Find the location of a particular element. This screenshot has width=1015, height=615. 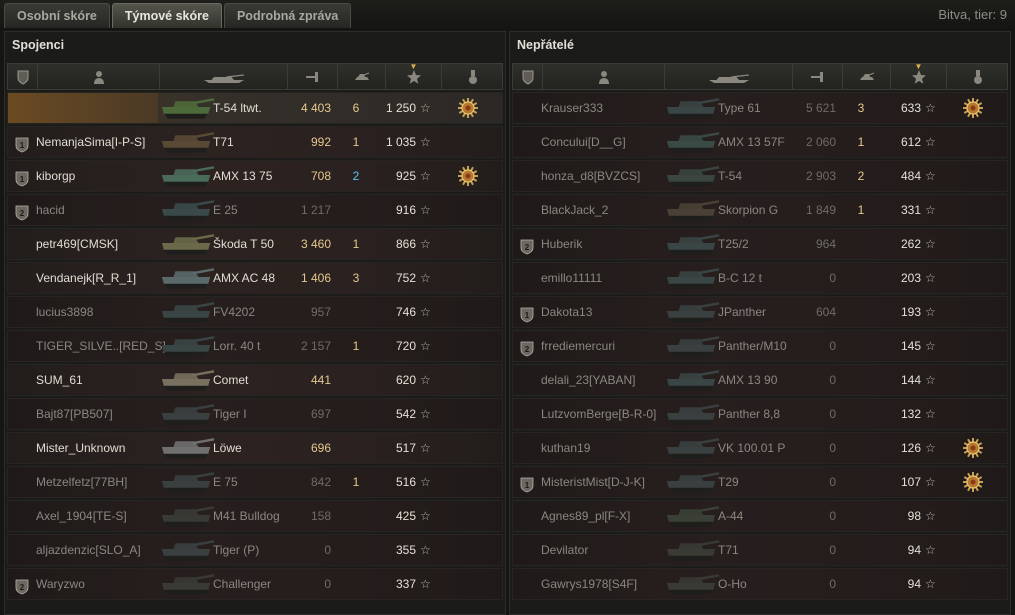

table-row: Gawrys1978[S4F] O-Ho 0 94 ☆ is located at coordinates (760, 584).